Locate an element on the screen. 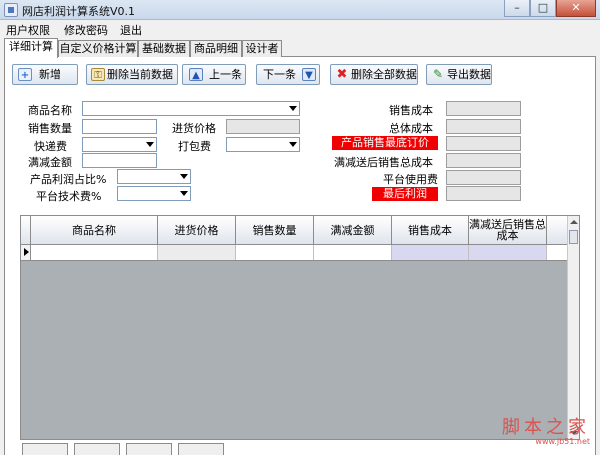 The image size is (600, 455). pencil-export-icon: ✎ is located at coordinates (438, 74).